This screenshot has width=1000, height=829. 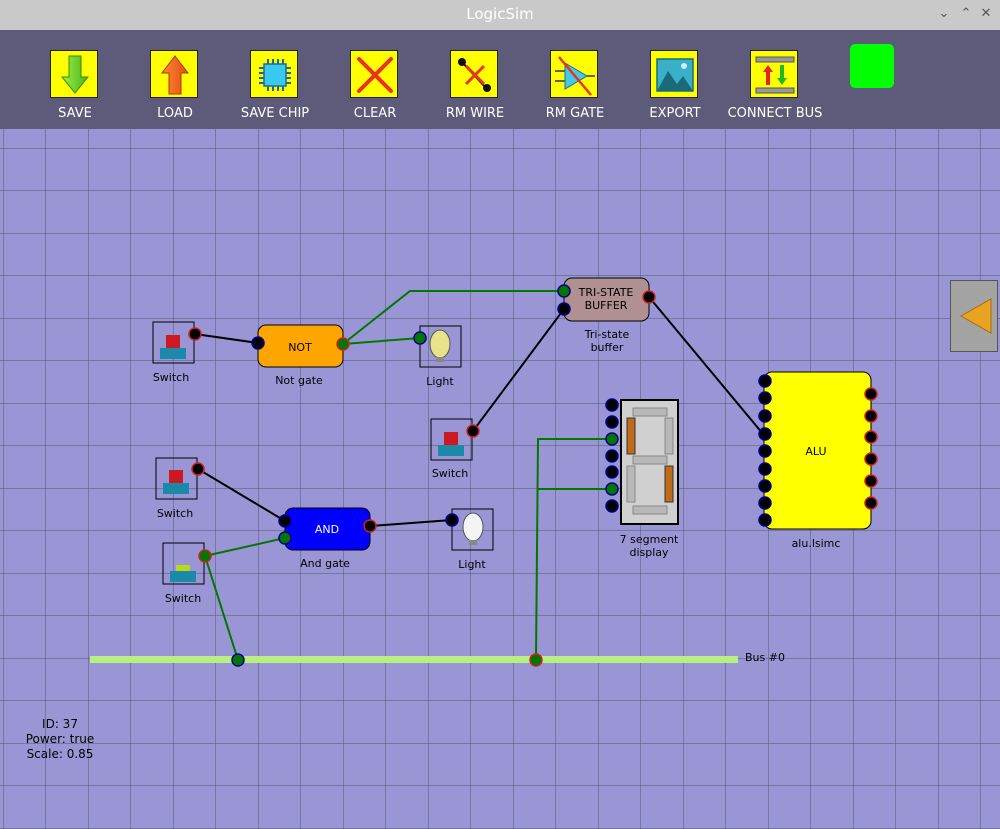 What do you see at coordinates (299, 380) in the screenshot?
I see `not-gate-label: Not gate` at bounding box center [299, 380].